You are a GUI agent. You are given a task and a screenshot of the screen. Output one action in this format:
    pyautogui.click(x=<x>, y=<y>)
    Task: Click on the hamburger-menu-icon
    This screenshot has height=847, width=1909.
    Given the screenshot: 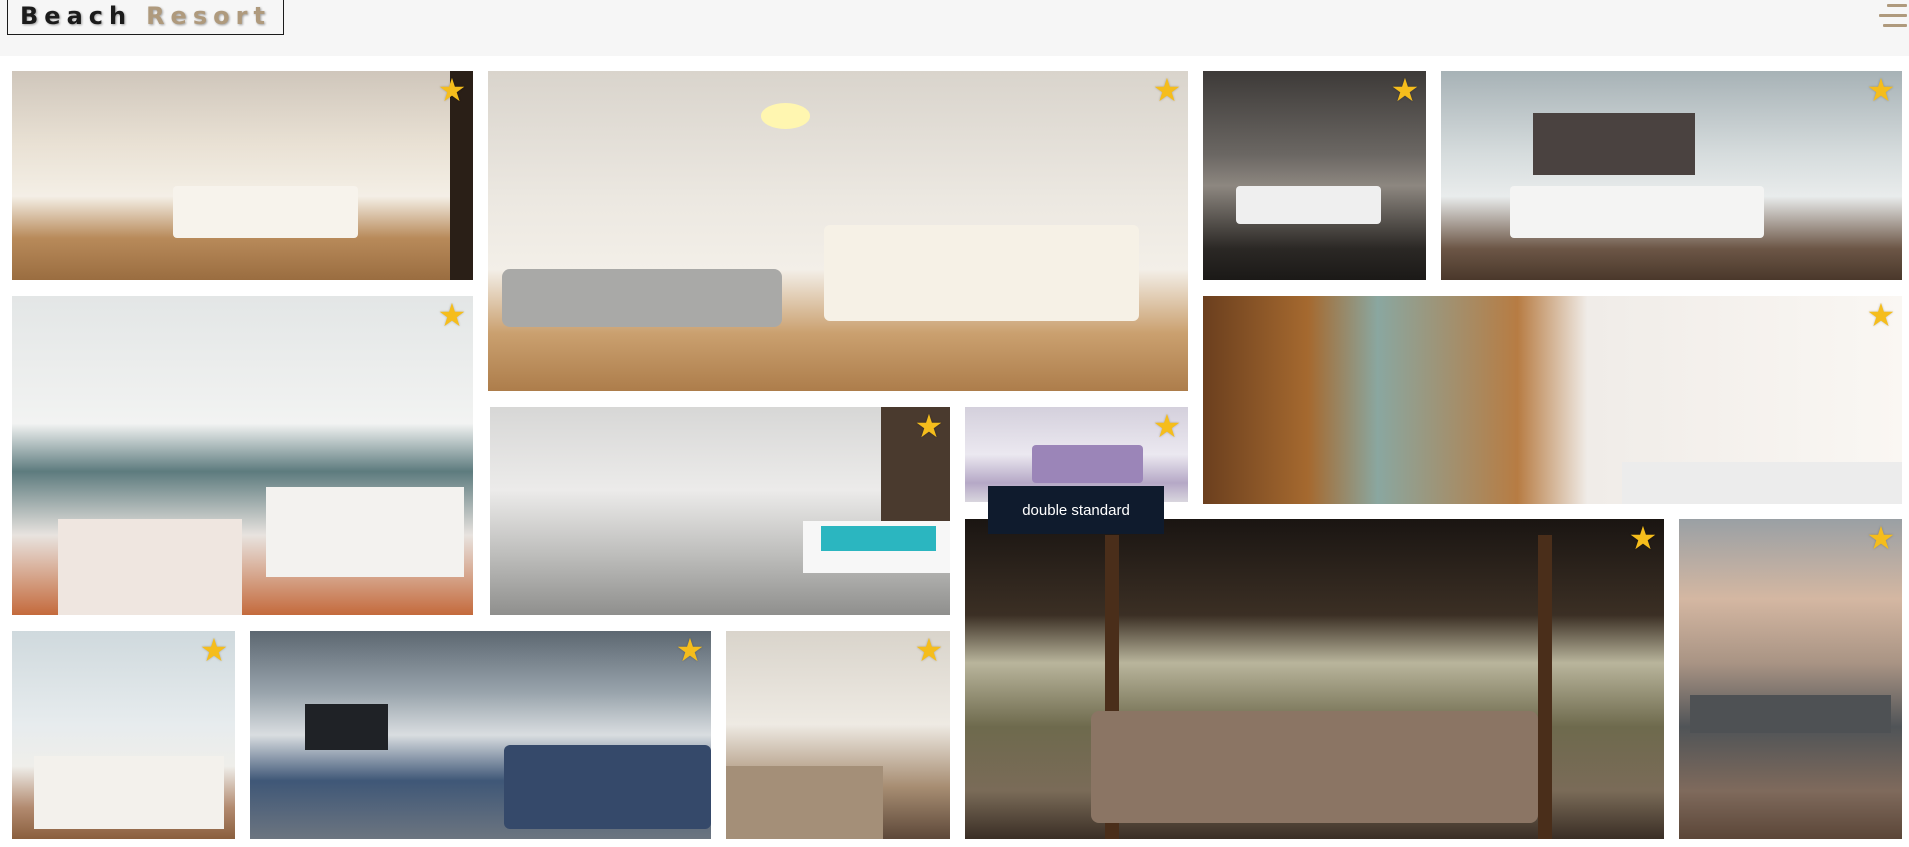 What is the action you would take?
    pyautogui.click(x=1893, y=15)
    